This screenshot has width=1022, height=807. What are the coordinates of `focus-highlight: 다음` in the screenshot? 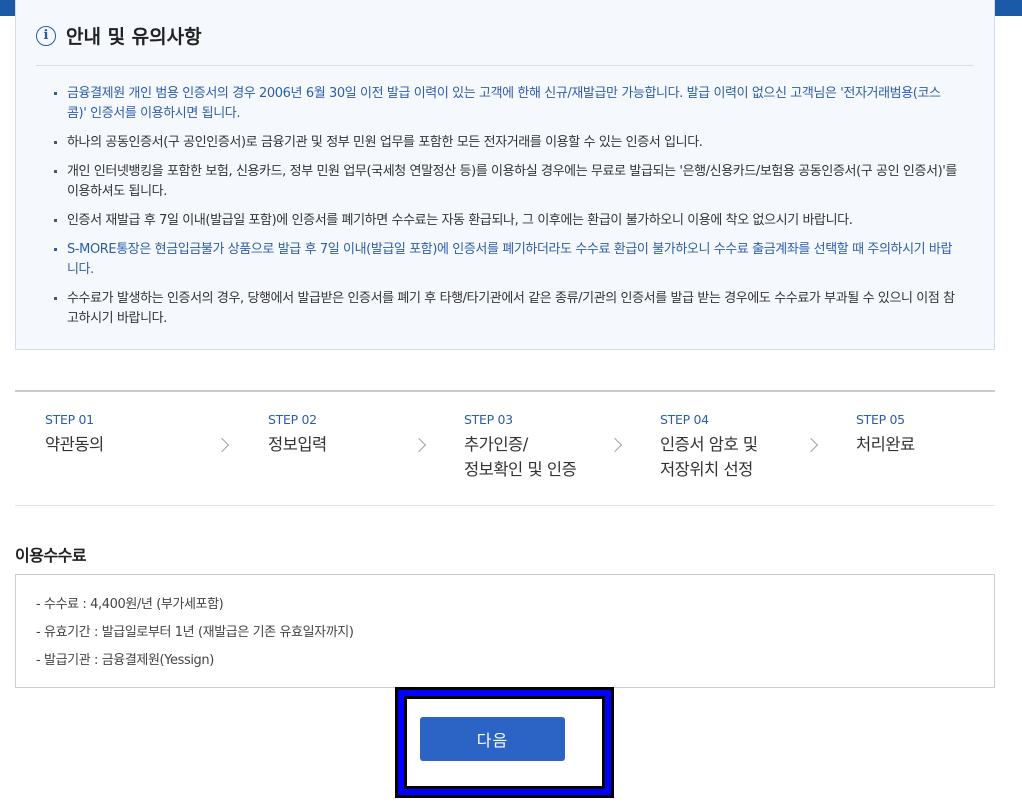 It's located at (504, 742).